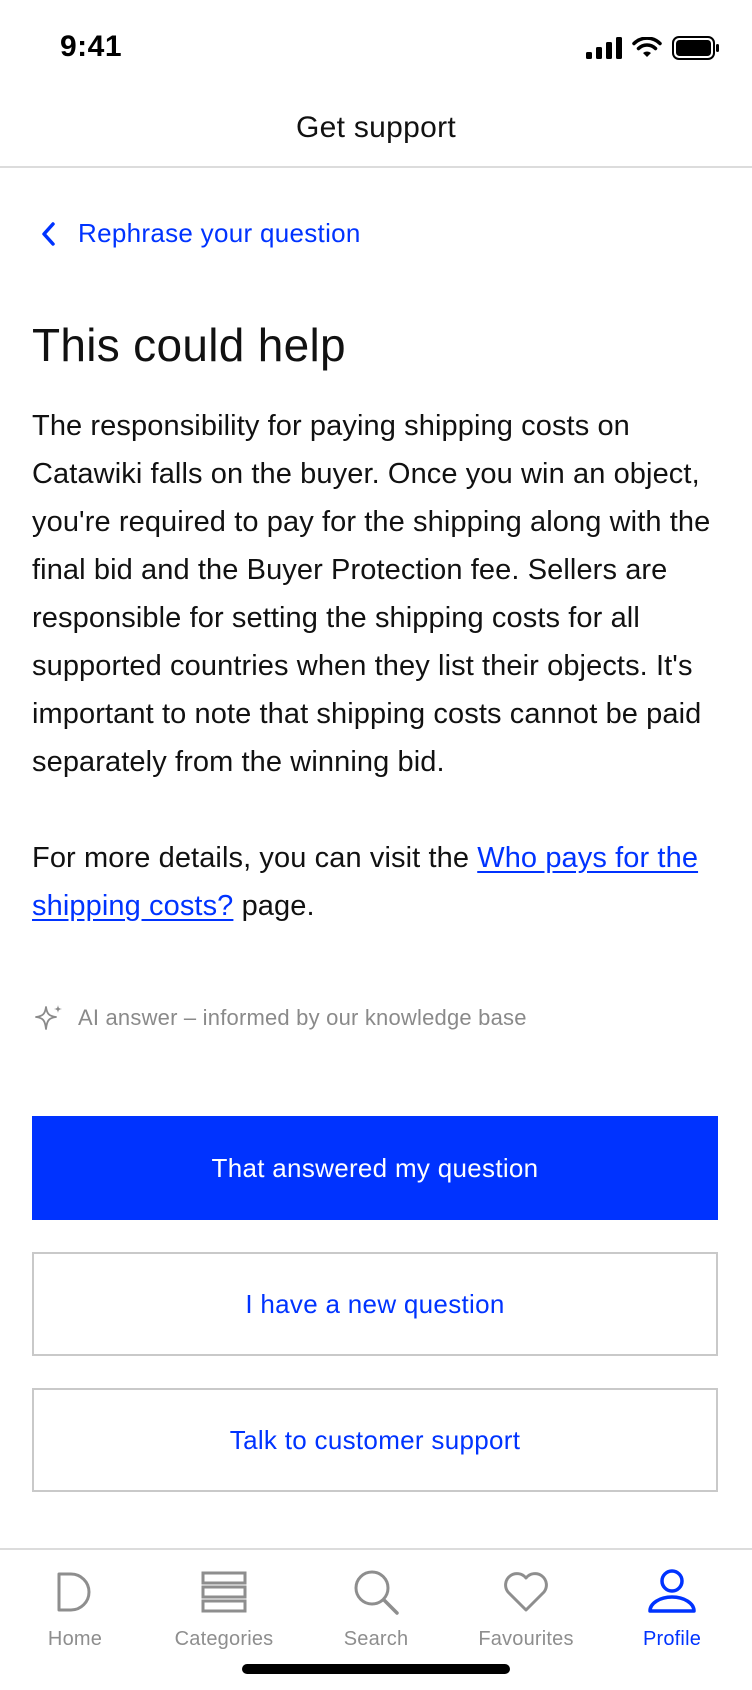  Describe the element at coordinates (695, 48) in the screenshot. I see `battery-icon` at that location.